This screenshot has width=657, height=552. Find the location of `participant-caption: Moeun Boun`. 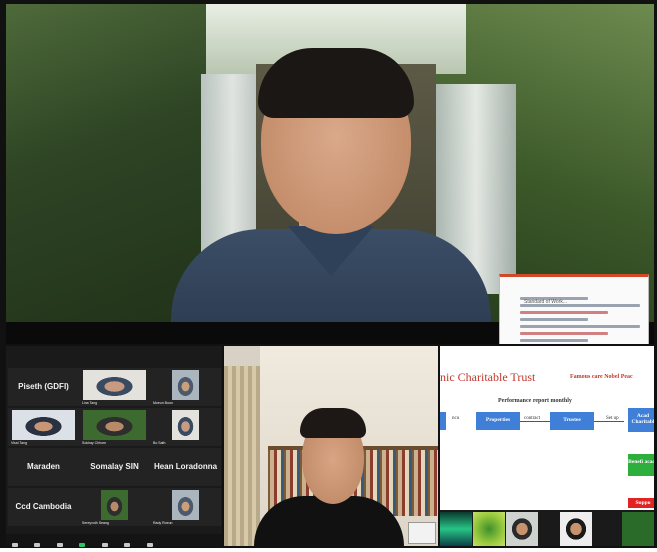

participant-caption: Moeun Boun is located at coordinates (163, 403).